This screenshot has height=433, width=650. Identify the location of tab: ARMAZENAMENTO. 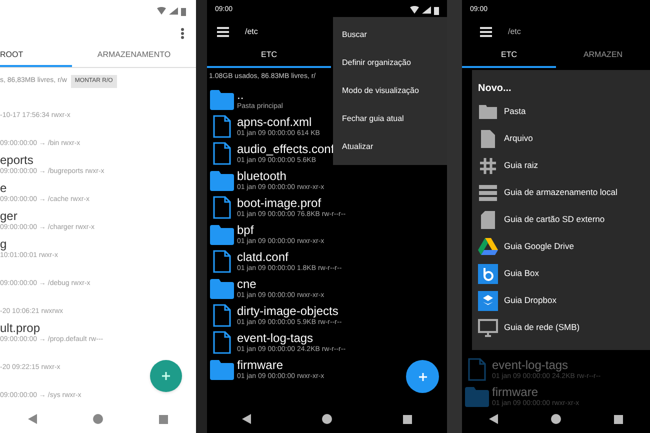
(134, 55).